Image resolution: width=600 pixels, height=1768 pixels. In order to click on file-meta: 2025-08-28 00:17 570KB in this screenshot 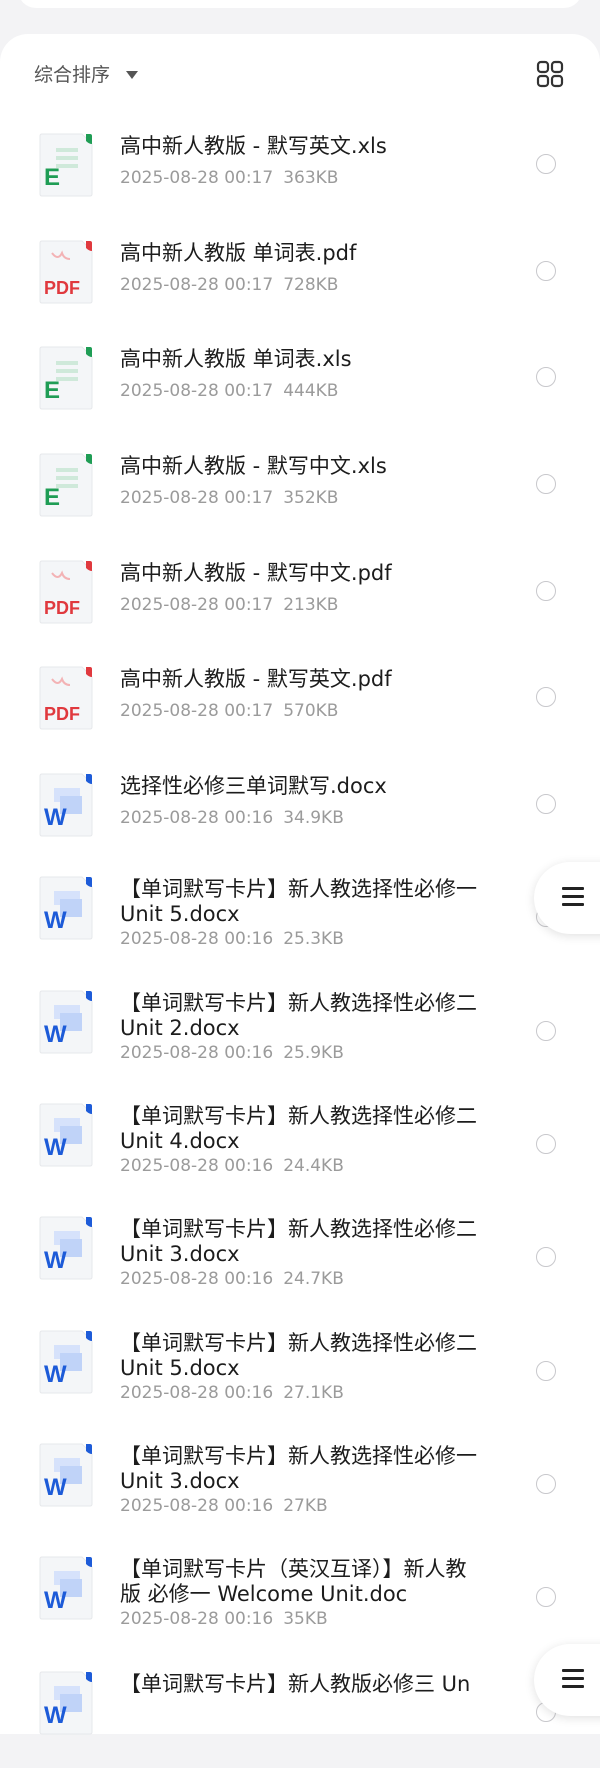, I will do `click(229, 711)`.